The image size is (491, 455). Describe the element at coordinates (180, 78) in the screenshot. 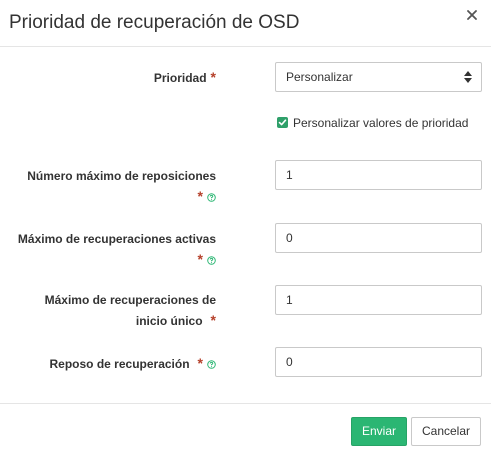

I see `priority-label-text: Prioridad` at that location.